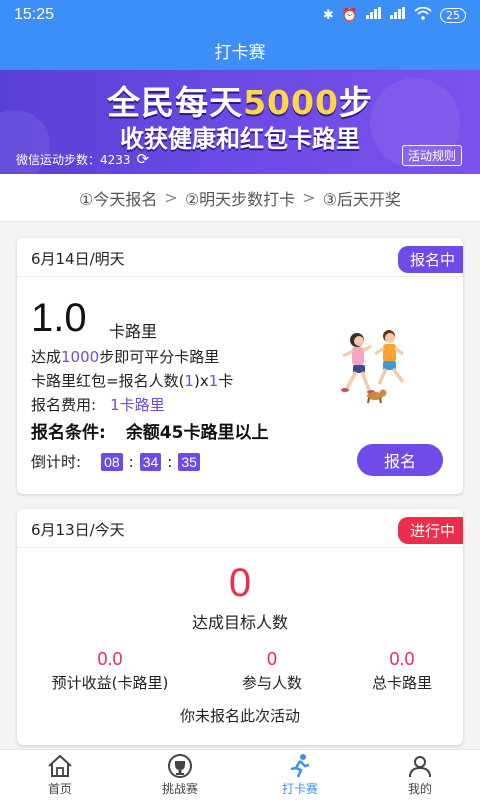 This screenshot has width=480, height=800. Describe the element at coordinates (423, 15) in the screenshot. I see `wifi-icon` at that location.